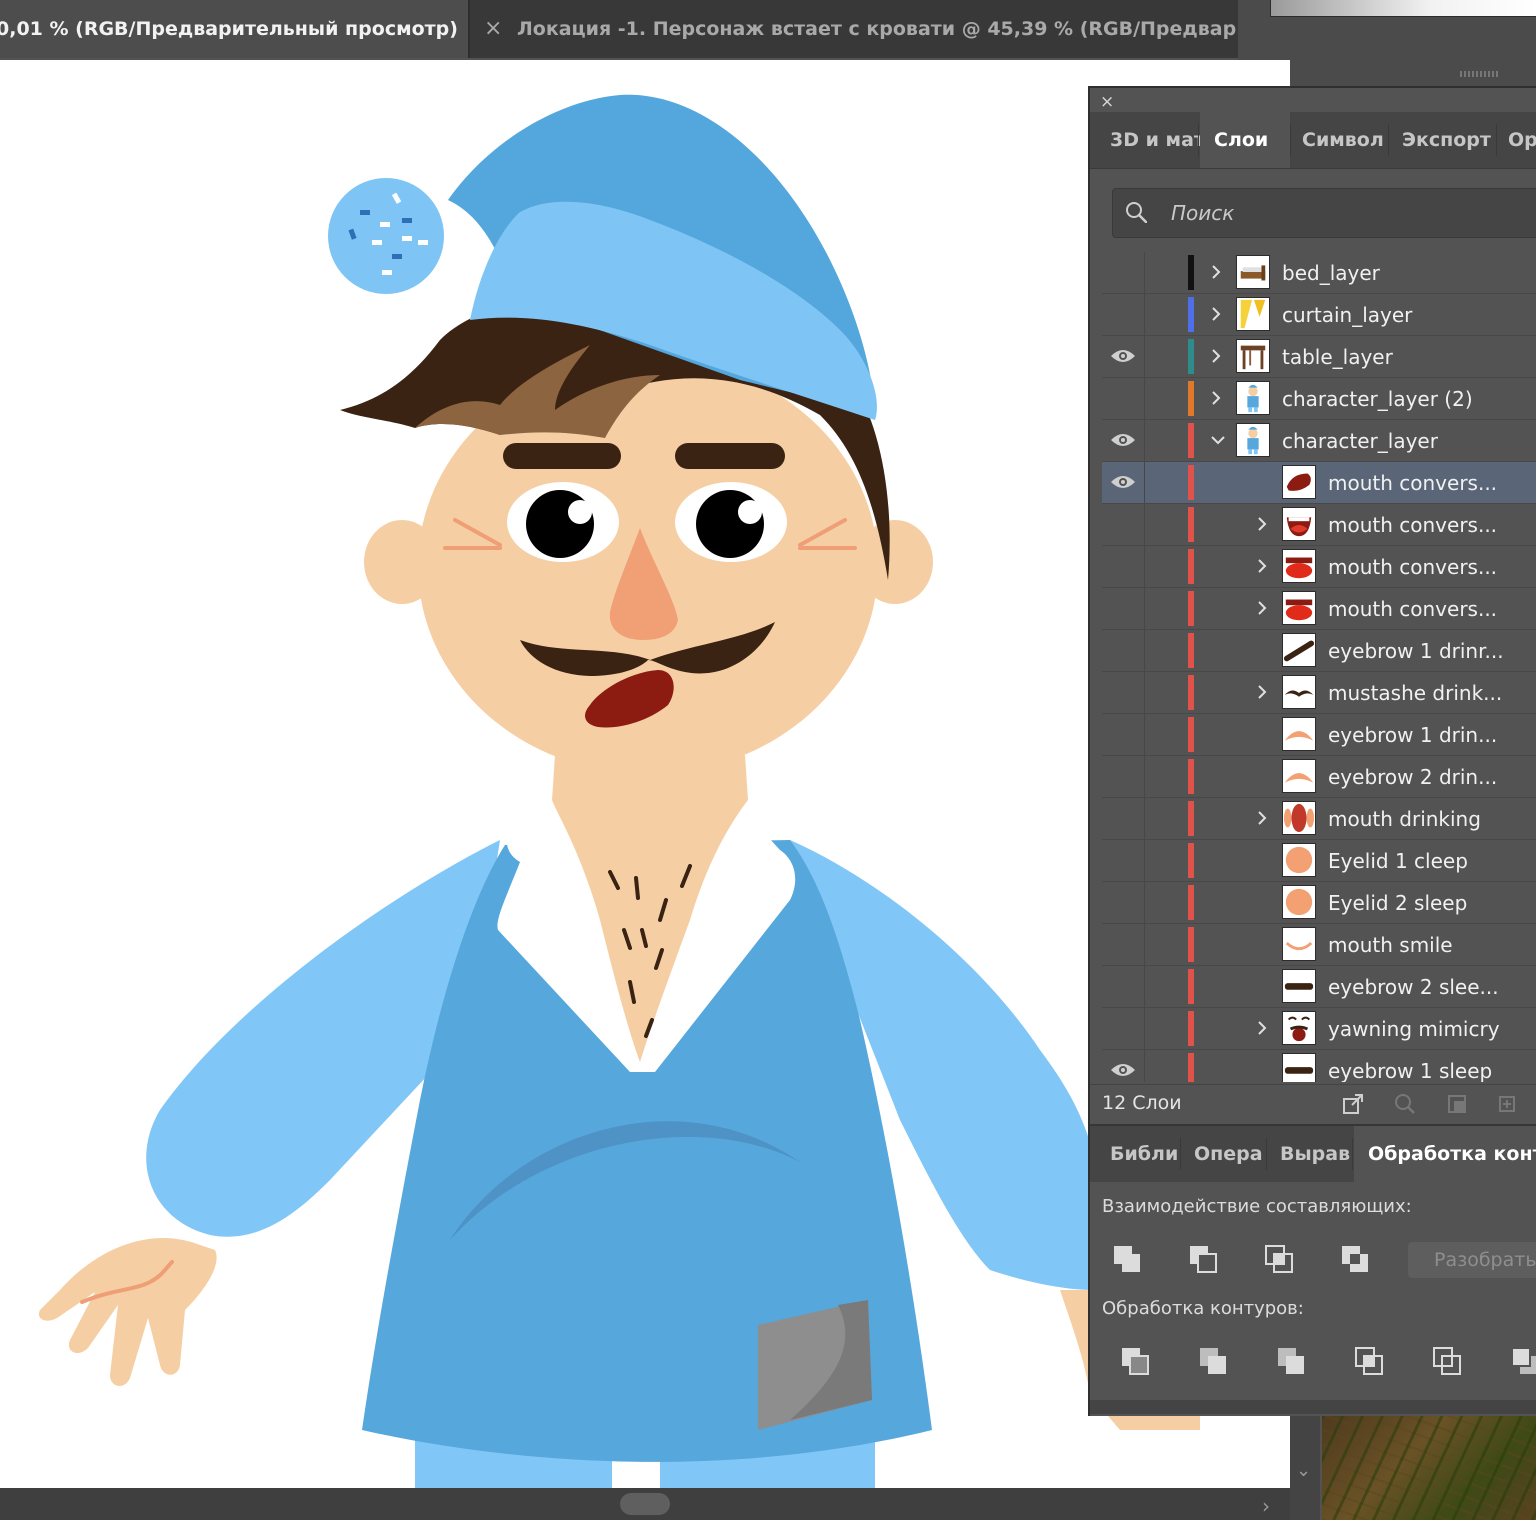 The height and width of the screenshot is (1520, 1536). What do you see at coordinates (1360, 441) in the screenshot?
I see `layer-name: character_layer` at bounding box center [1360, 441].